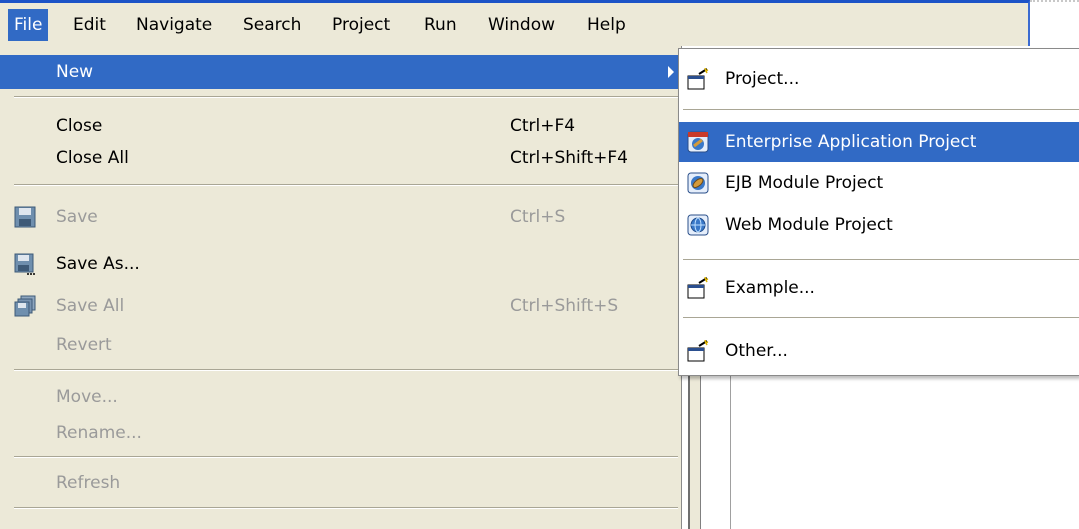  I want to click on menu-window: Window, so click(521, 25).